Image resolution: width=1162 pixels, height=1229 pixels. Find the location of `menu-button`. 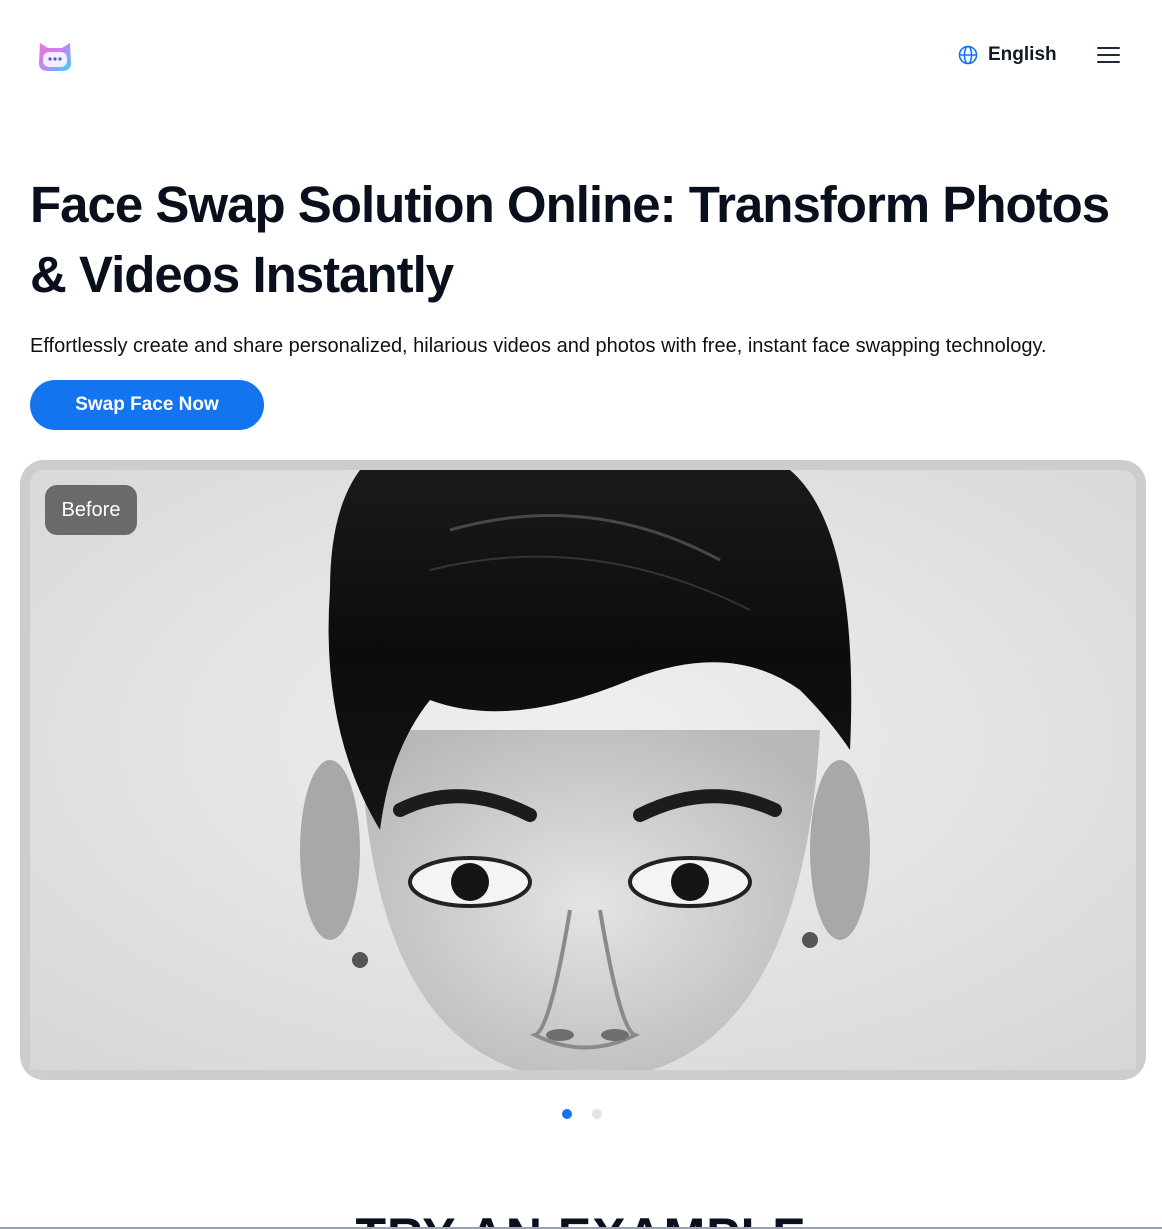

menu-button is located at coordinates (1109, 55).